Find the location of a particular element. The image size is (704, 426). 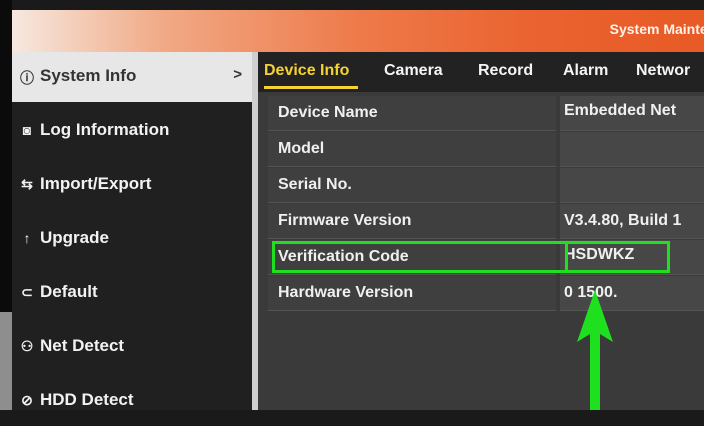

tab-camera: Camera is located at coordinates (413, 71).